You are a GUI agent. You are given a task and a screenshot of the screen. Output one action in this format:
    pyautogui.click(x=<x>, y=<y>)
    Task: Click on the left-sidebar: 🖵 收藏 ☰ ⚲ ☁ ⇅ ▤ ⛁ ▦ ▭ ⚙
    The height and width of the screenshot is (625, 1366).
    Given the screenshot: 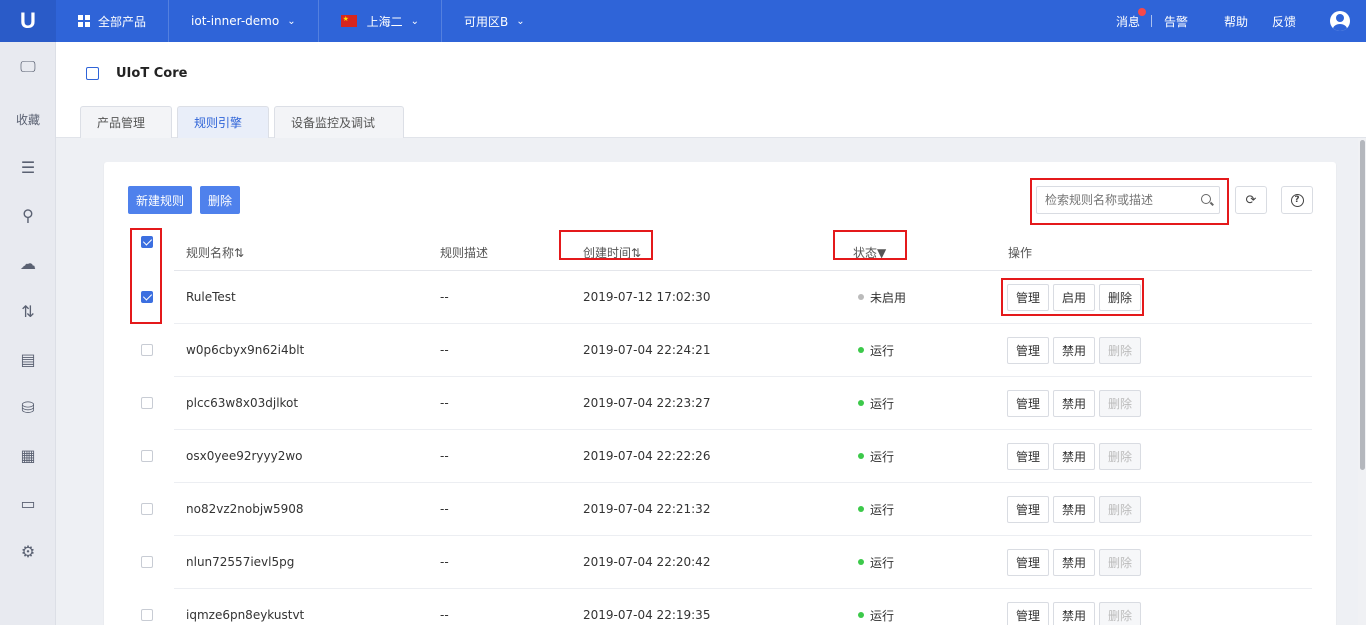 What is the action you would take?
    pyautogui.click(x=28, y=333)
    